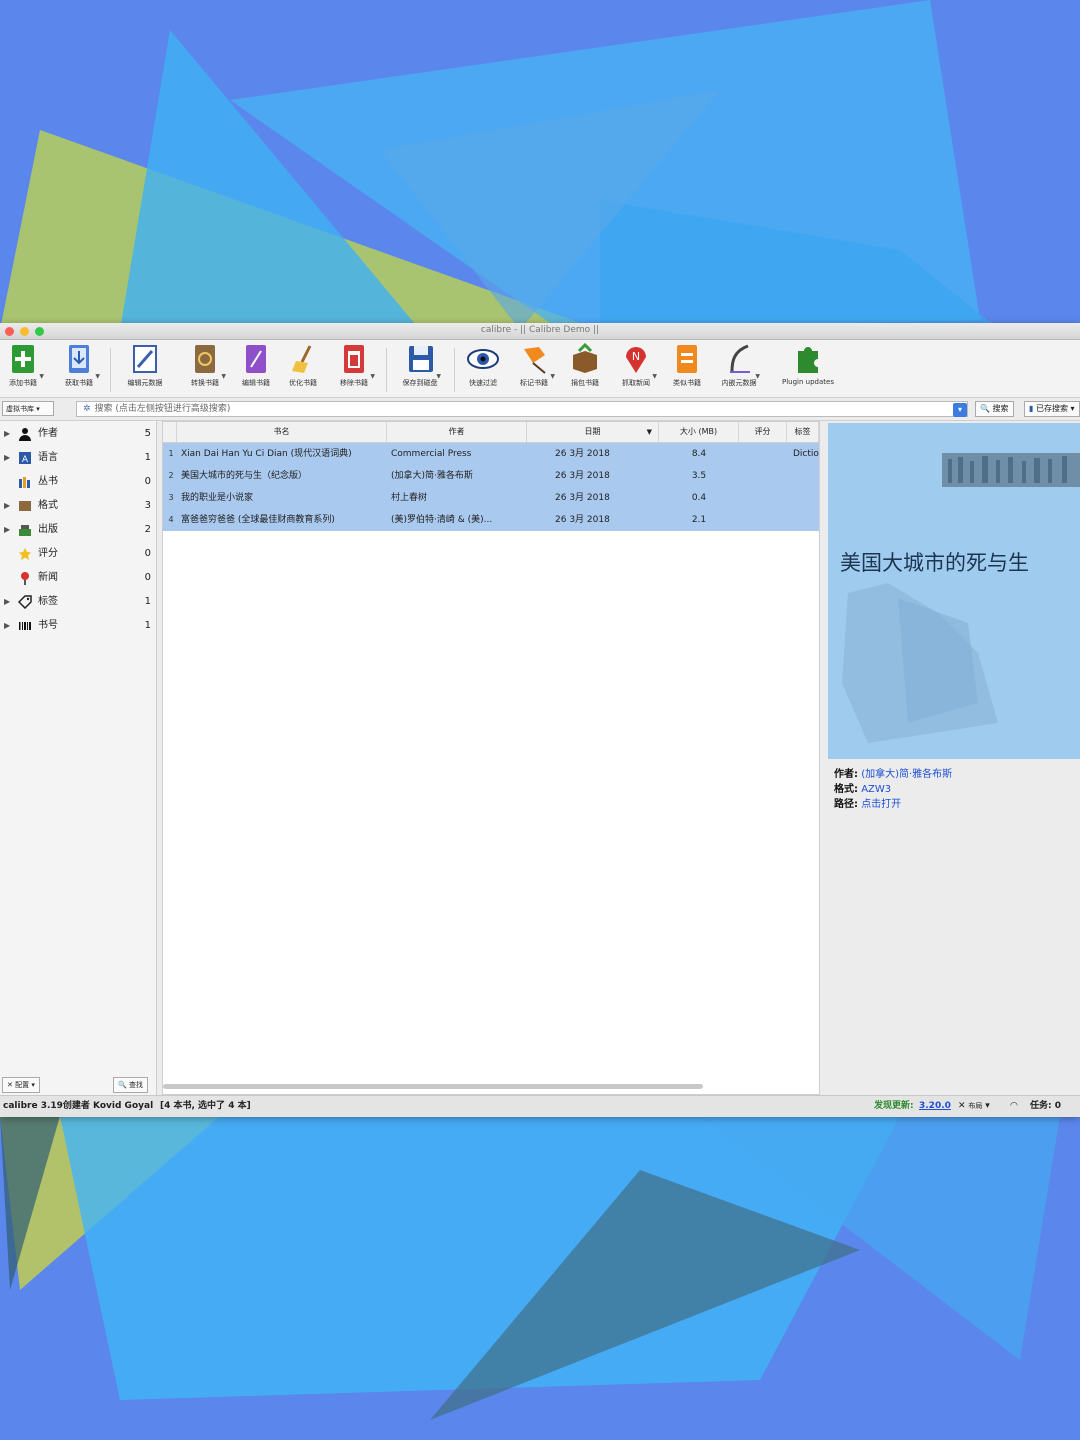 The image size is (1080, 1440). I want to click on category-news: 新闻 0, so click(78, 578).